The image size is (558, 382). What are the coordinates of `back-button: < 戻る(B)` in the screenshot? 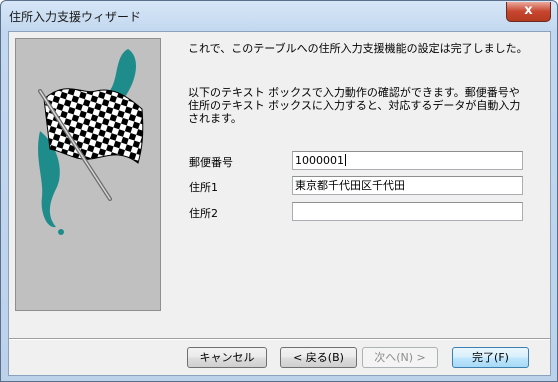 It's located at (318, 357).